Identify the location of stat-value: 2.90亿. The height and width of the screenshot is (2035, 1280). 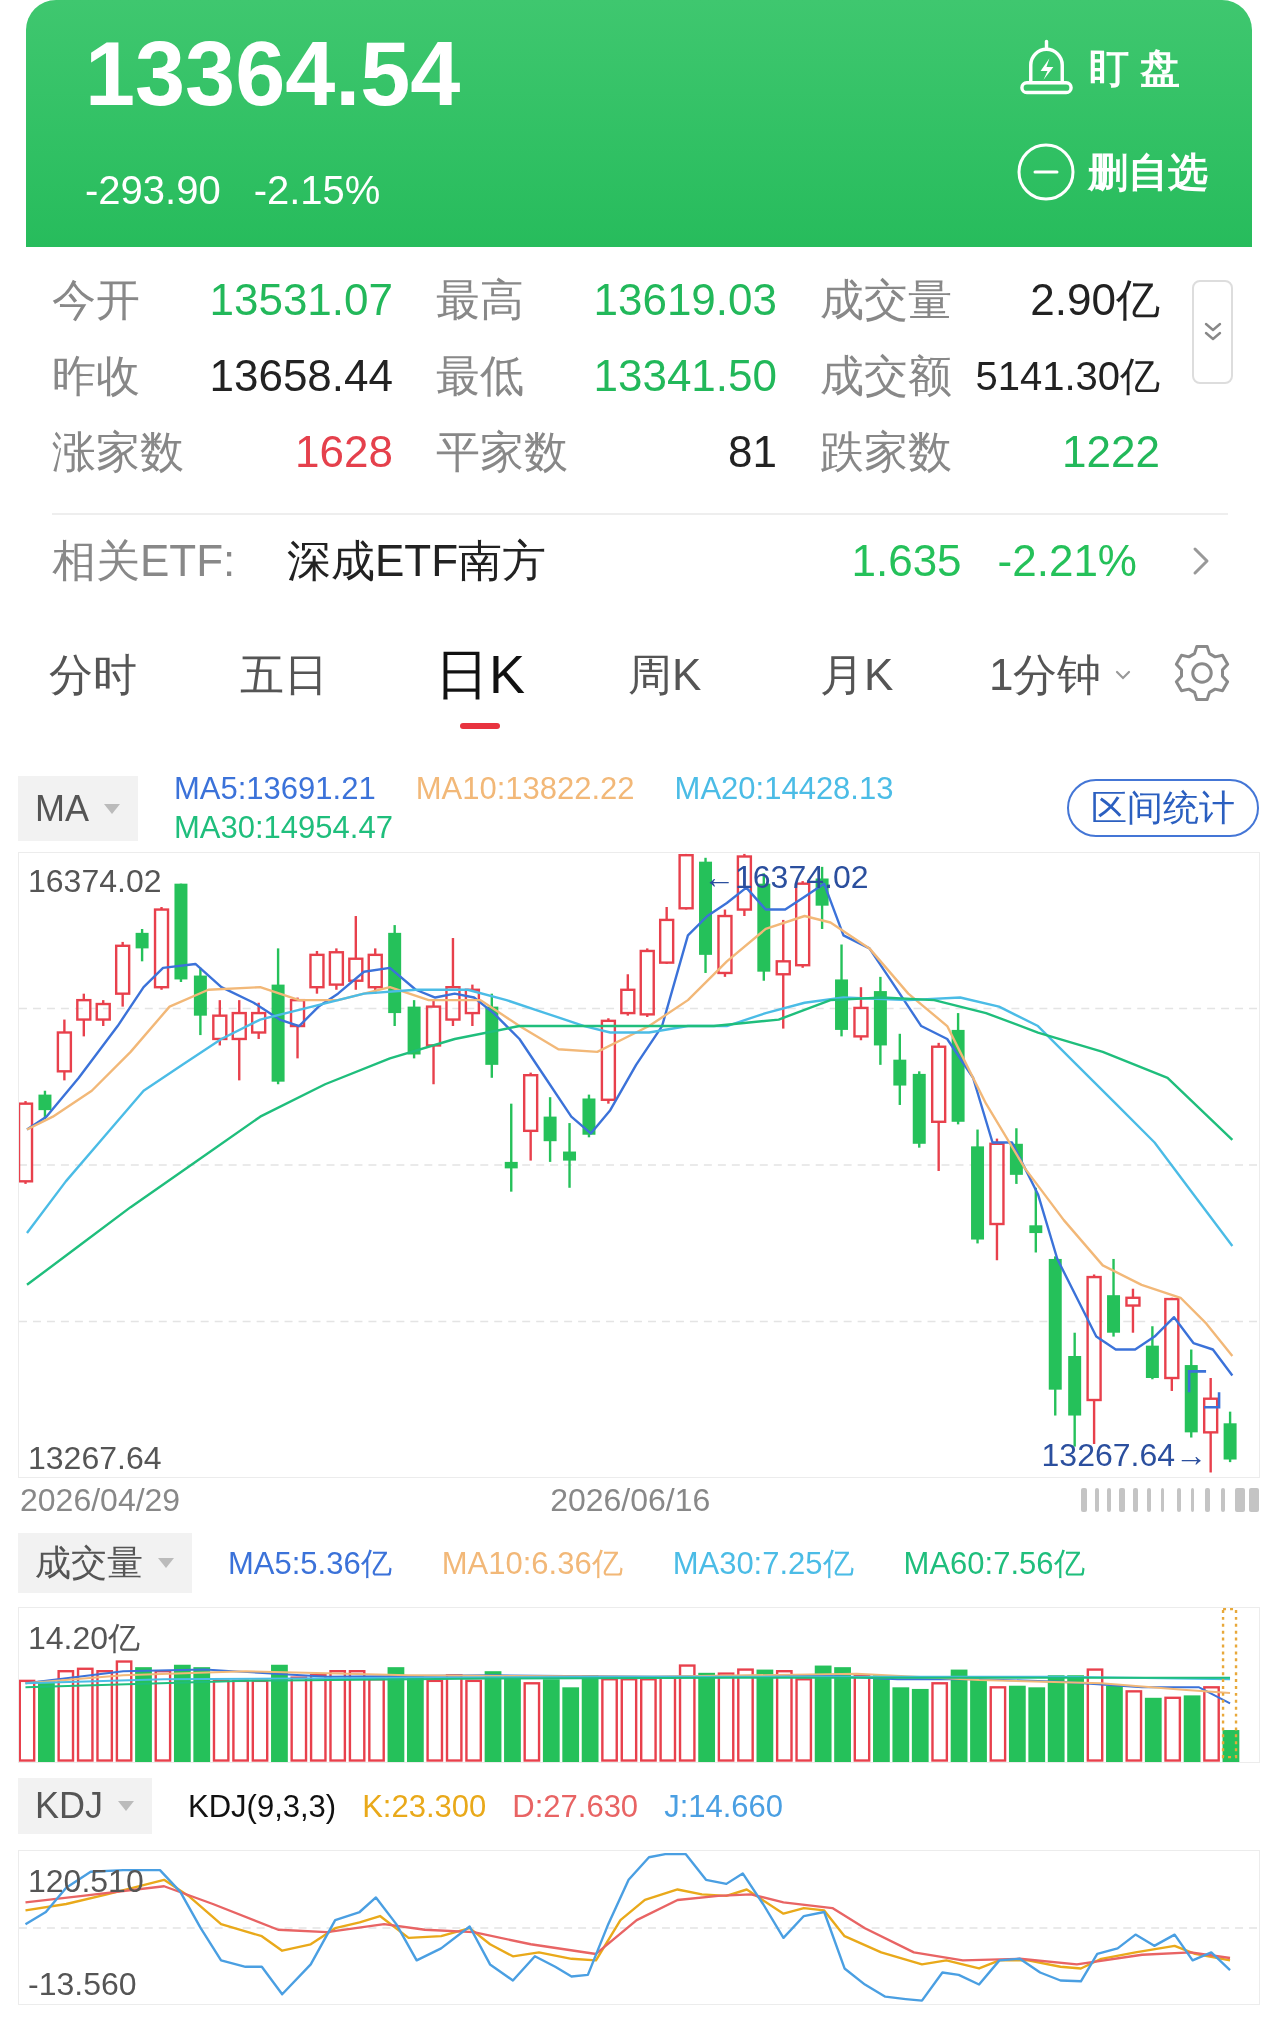
(1094, 299).